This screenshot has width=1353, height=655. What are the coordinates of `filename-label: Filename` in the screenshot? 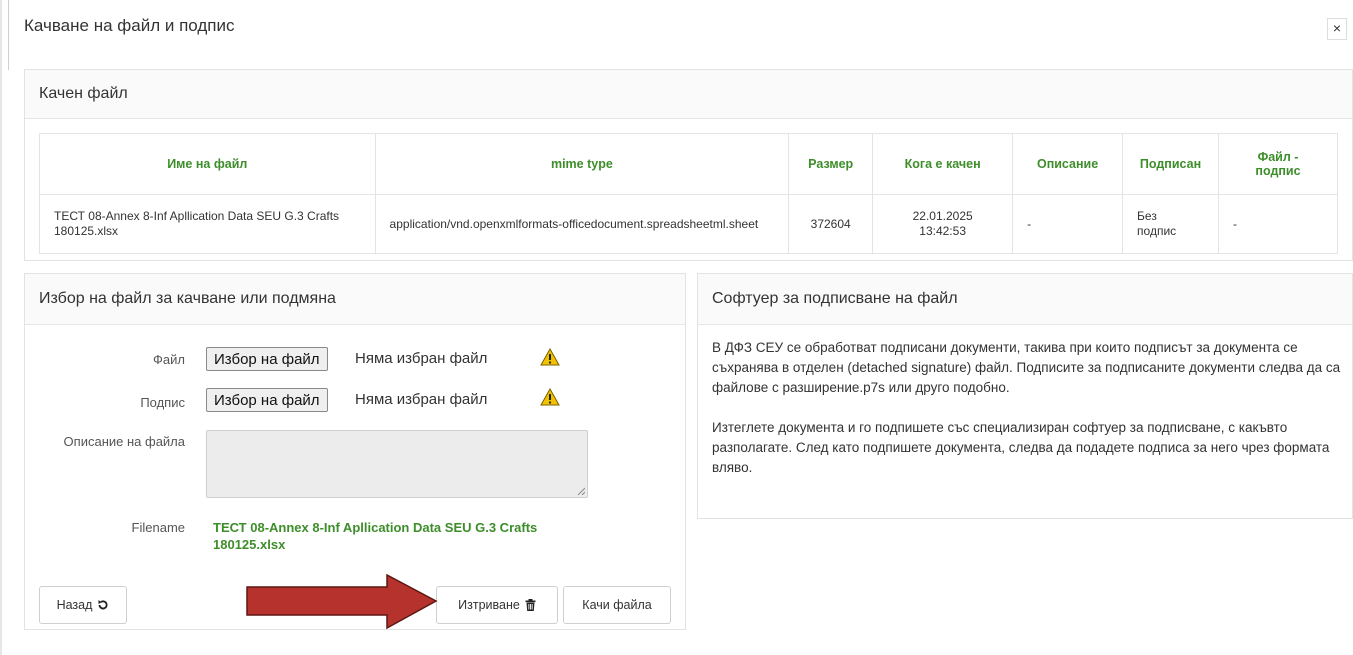 It's located at (158, 527).